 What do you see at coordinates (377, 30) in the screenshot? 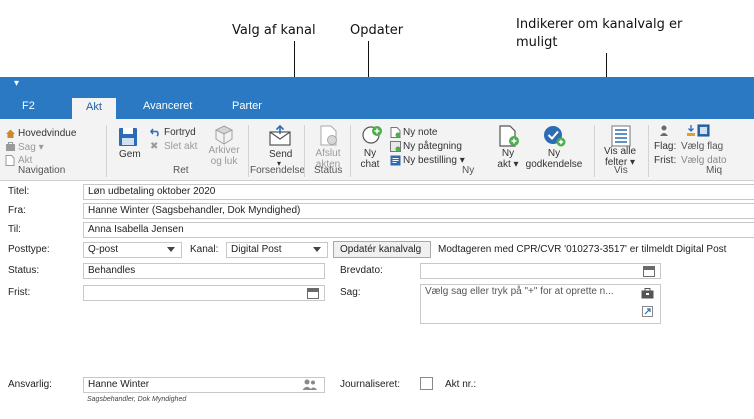
I see `annotation-update: Opdater` at bounding box center [377, 30].